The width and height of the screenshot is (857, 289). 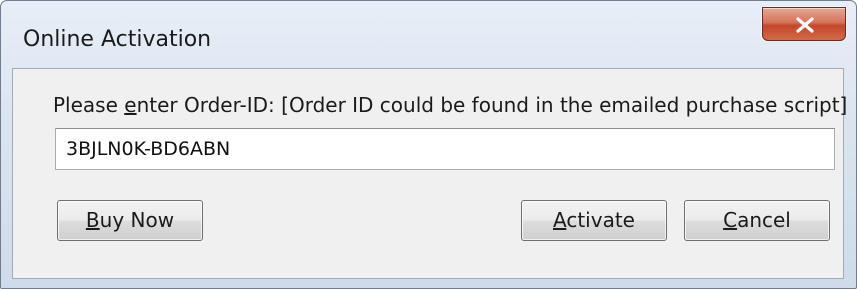 I want to click on buy-now-mnemonic: B, so click(x=92, y=220).